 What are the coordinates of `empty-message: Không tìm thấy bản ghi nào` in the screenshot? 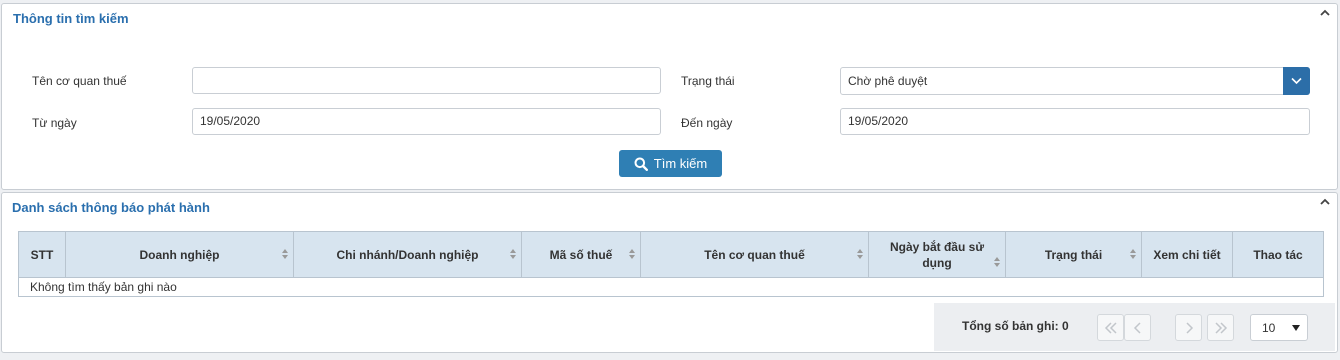 It's located at (103, 287).